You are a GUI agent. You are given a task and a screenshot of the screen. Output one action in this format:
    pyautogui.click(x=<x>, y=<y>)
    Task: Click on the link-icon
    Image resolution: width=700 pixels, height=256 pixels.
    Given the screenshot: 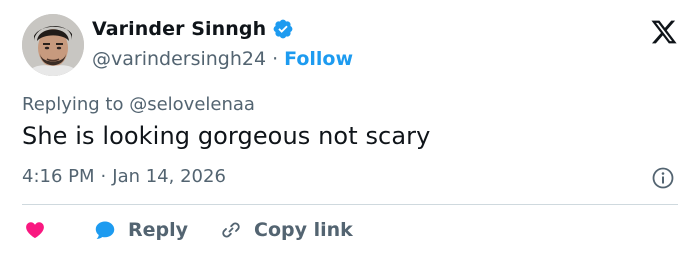 What is the action you would take?
    pyautogui.click(x=231, y=230)
    